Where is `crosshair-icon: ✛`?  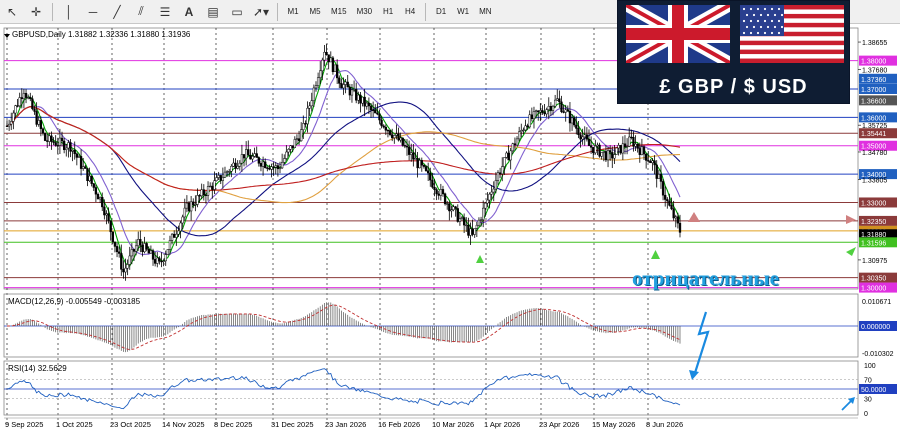
crosshair-icon: ✛ is located at coordinates (36, 12).